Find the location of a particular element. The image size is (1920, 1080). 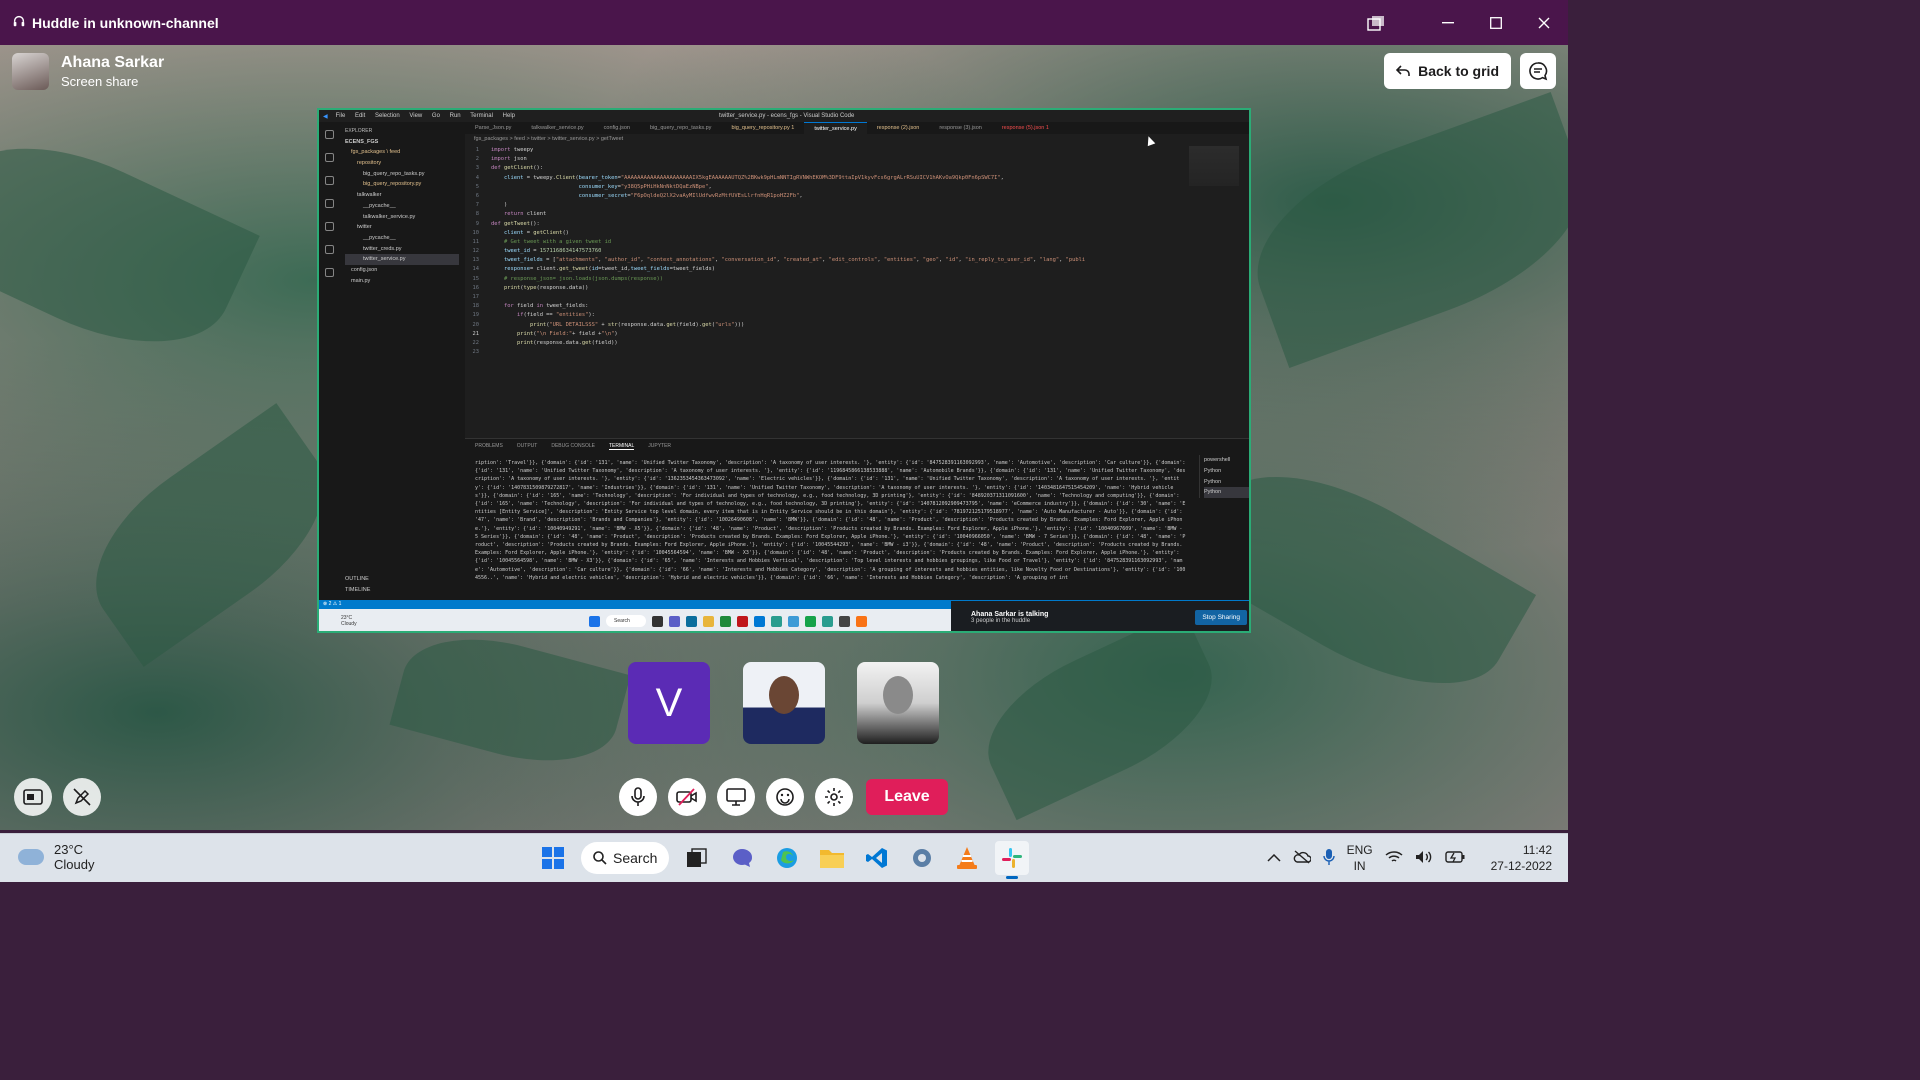

menu-item: Selection is located at coordinates (387, 116).